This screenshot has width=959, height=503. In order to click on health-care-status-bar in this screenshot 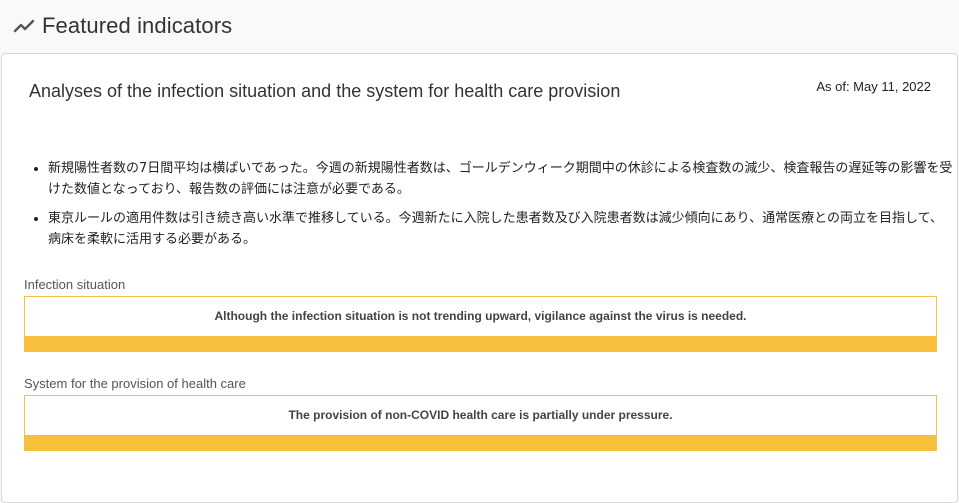, I will do `click(480, 442)`.